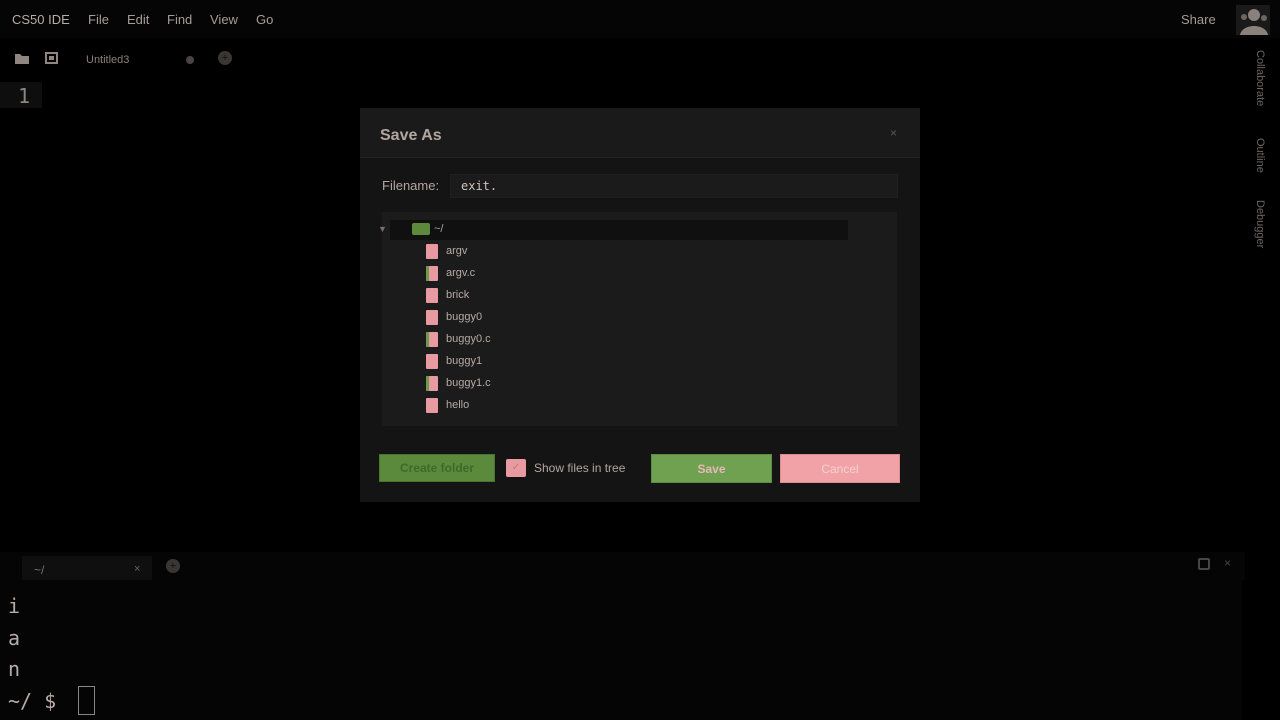  I want to click on file-name: argv, so click(457, 251).